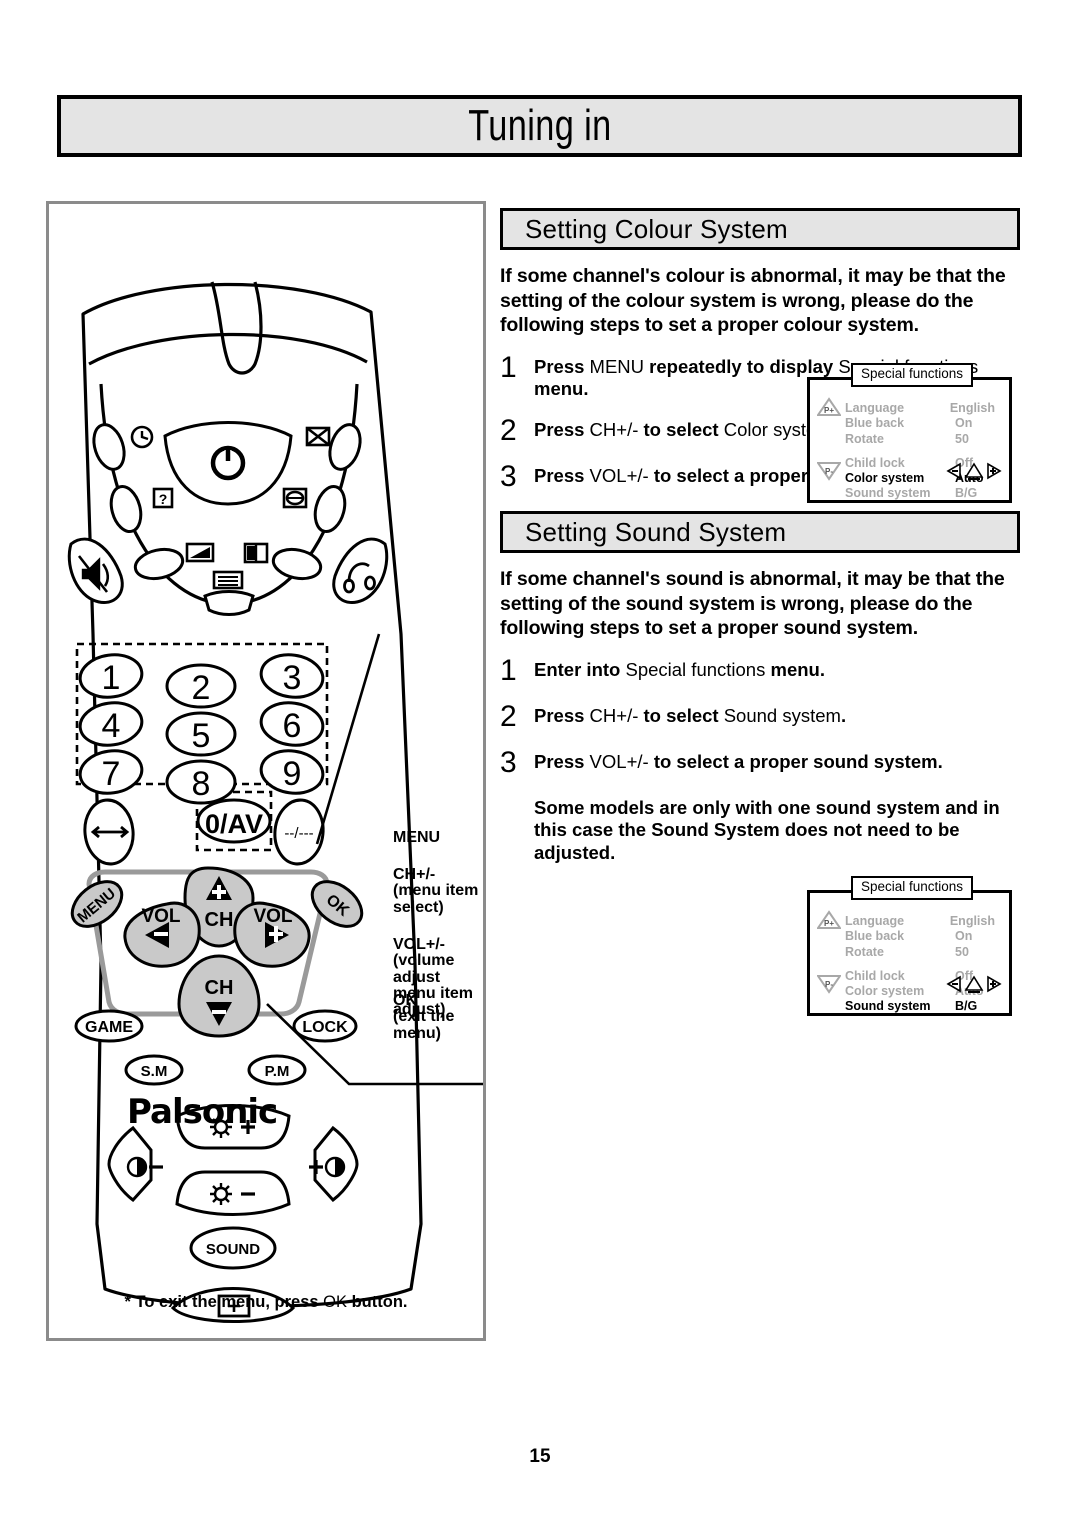 This screenshot has height=1527, width=1080. I want to click on section-heading-colour: Setting Colour System, so click(760, 229).